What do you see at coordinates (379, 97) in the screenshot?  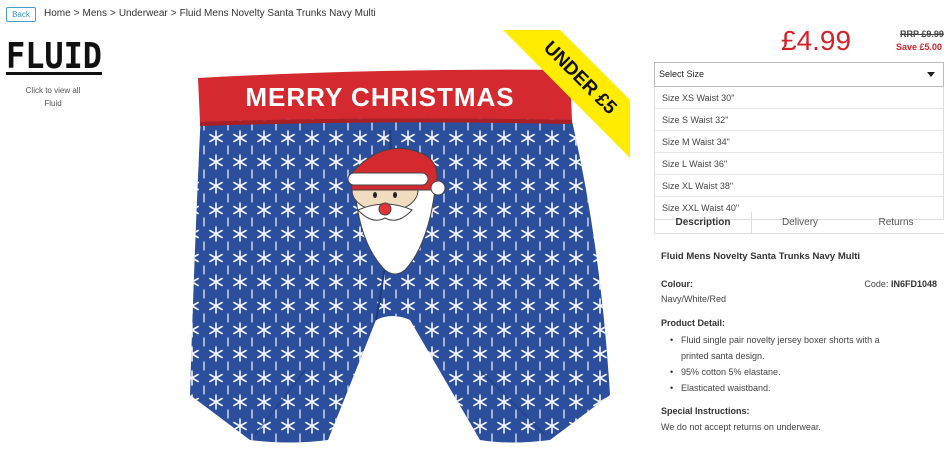 I see `waistband-text: MERRY CHRISTMAS` at bounding box center [379, 97].